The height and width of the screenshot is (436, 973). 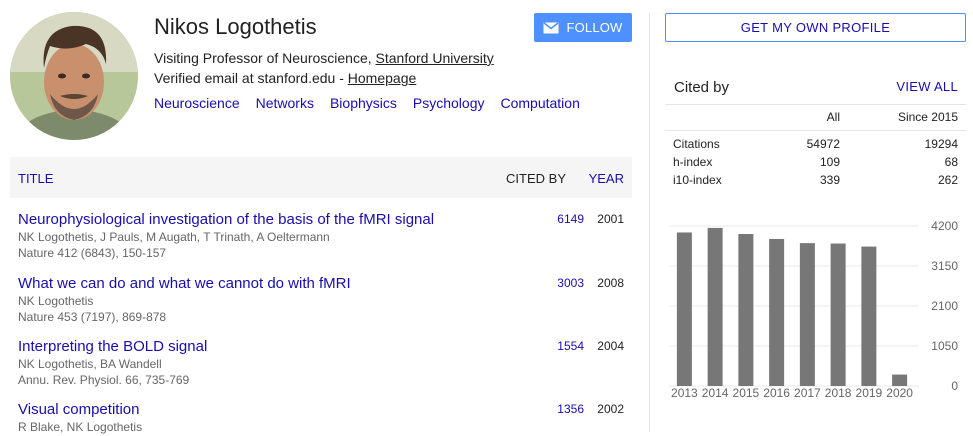 What do you see at coordinates (746, 393) in the screenshot?
I see `x-tick-label: 2015` at bounding box center [746, 393].